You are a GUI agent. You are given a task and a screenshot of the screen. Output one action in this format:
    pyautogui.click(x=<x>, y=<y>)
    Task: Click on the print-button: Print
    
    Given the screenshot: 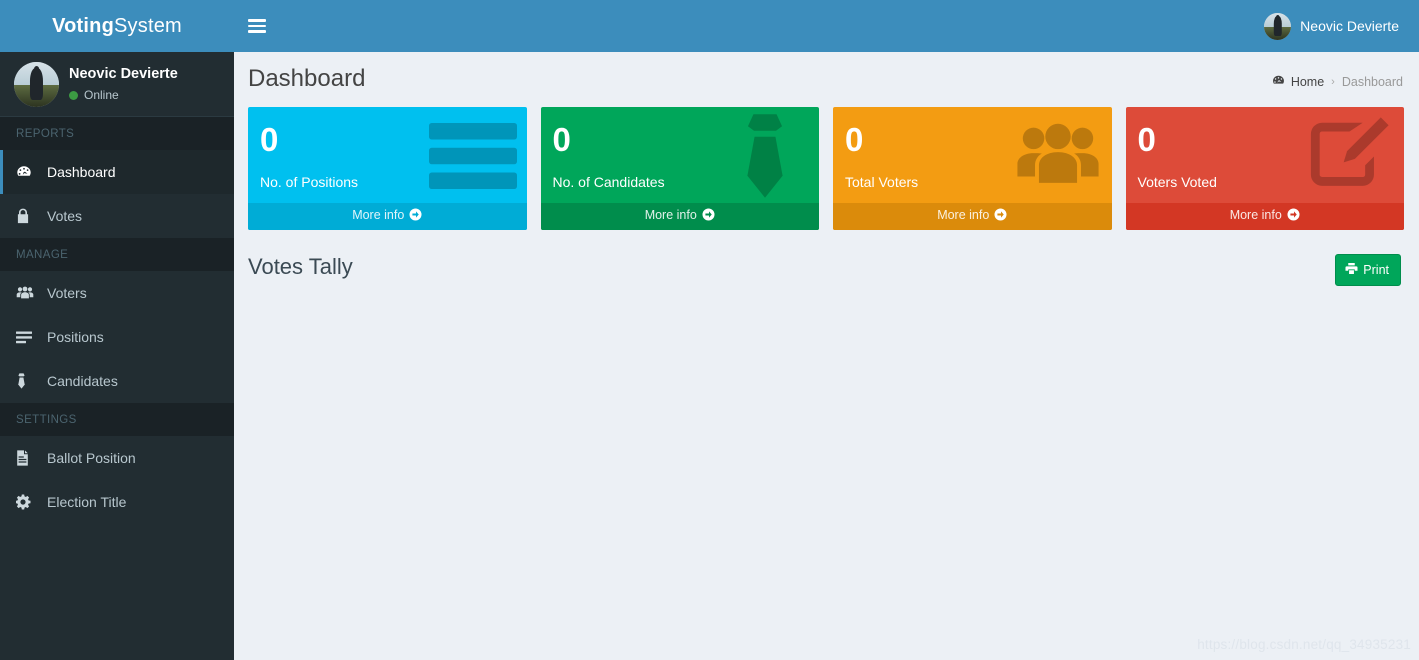 What is the action you would take?
    pyautogui.click(x=1368, y=270)
    